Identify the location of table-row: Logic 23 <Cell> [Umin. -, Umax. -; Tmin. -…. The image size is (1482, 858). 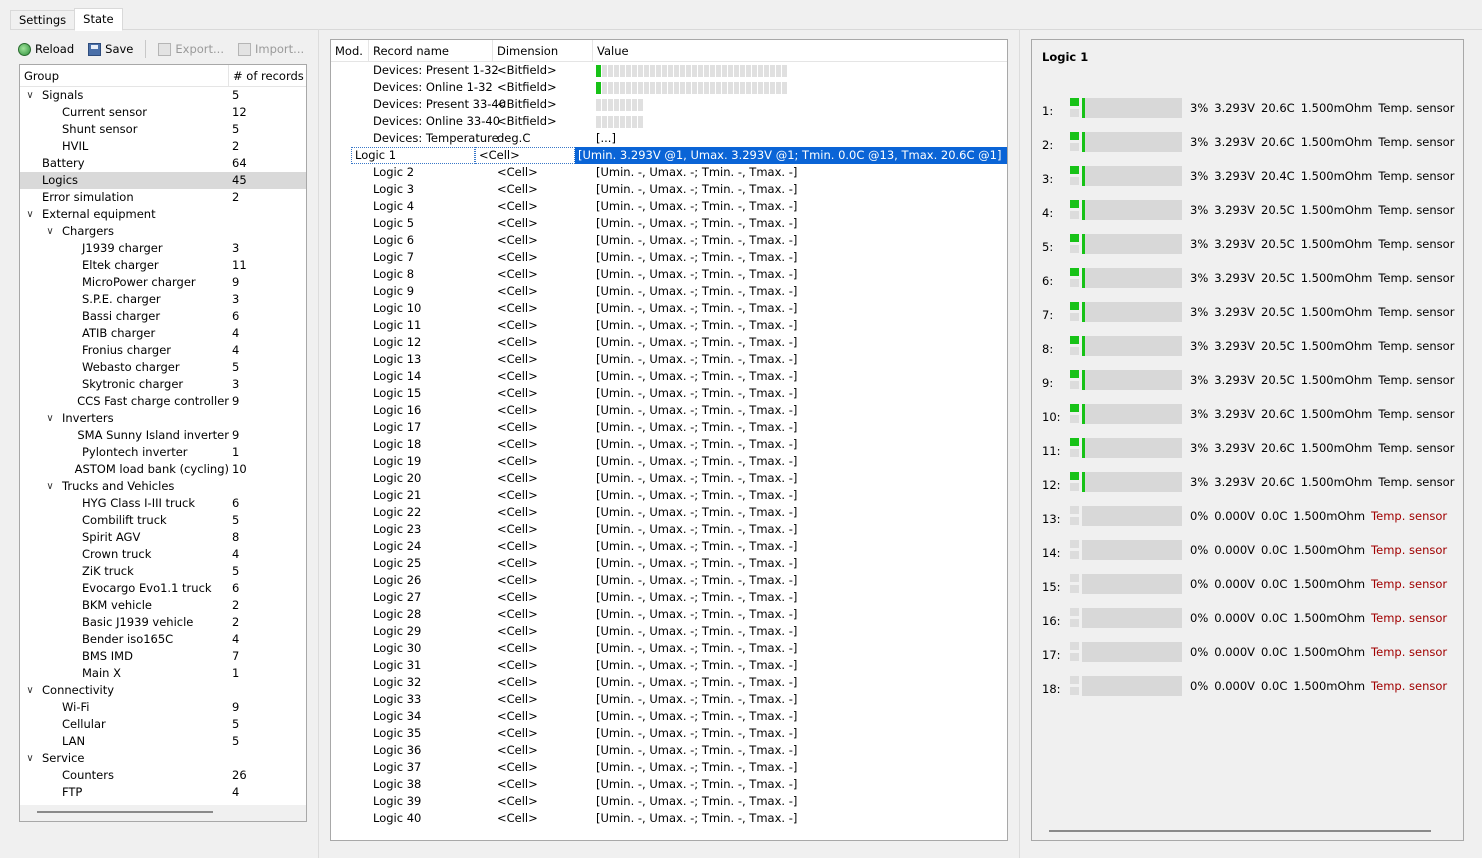
(669, 529).